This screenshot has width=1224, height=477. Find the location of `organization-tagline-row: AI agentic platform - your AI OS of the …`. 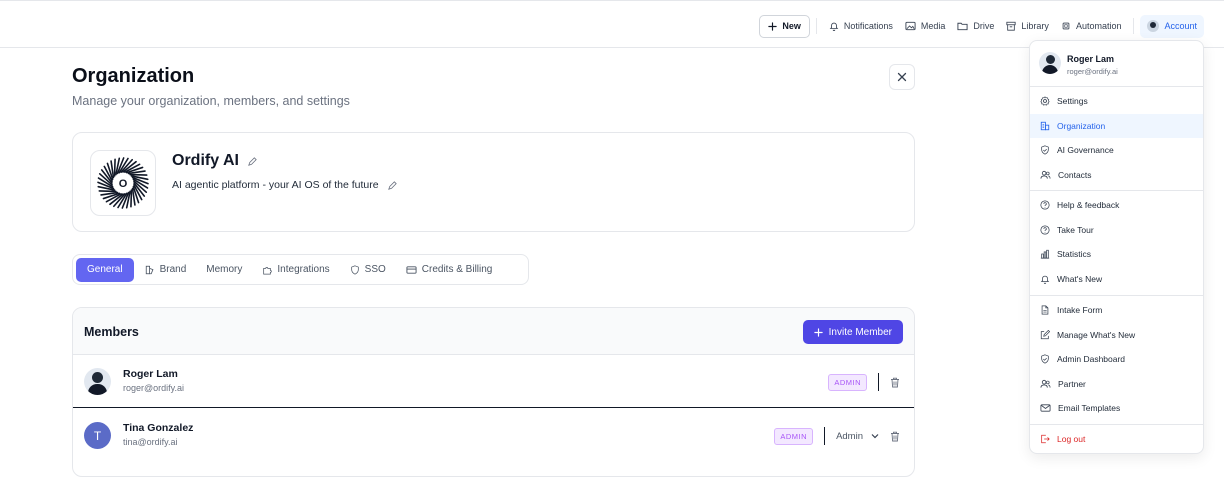

organization-tagline-row: AI agentic platform - your AI OS of the … is located at coordinates (285, 185).